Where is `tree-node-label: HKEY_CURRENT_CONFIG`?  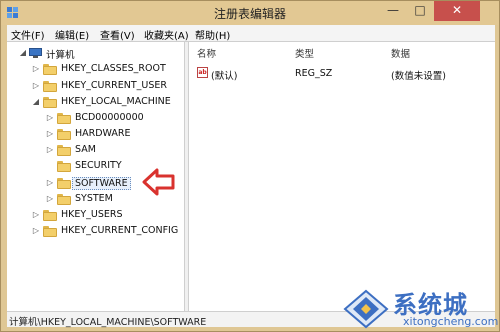 tree-node-label: HKEY_CURRENT_CONFIG is located at coordinates (120, 230).